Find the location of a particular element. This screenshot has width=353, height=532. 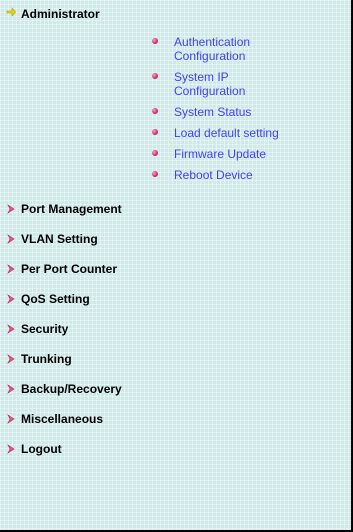

submenu-item-reboot-device: Reboot Device is located at coordinates (251, 175).